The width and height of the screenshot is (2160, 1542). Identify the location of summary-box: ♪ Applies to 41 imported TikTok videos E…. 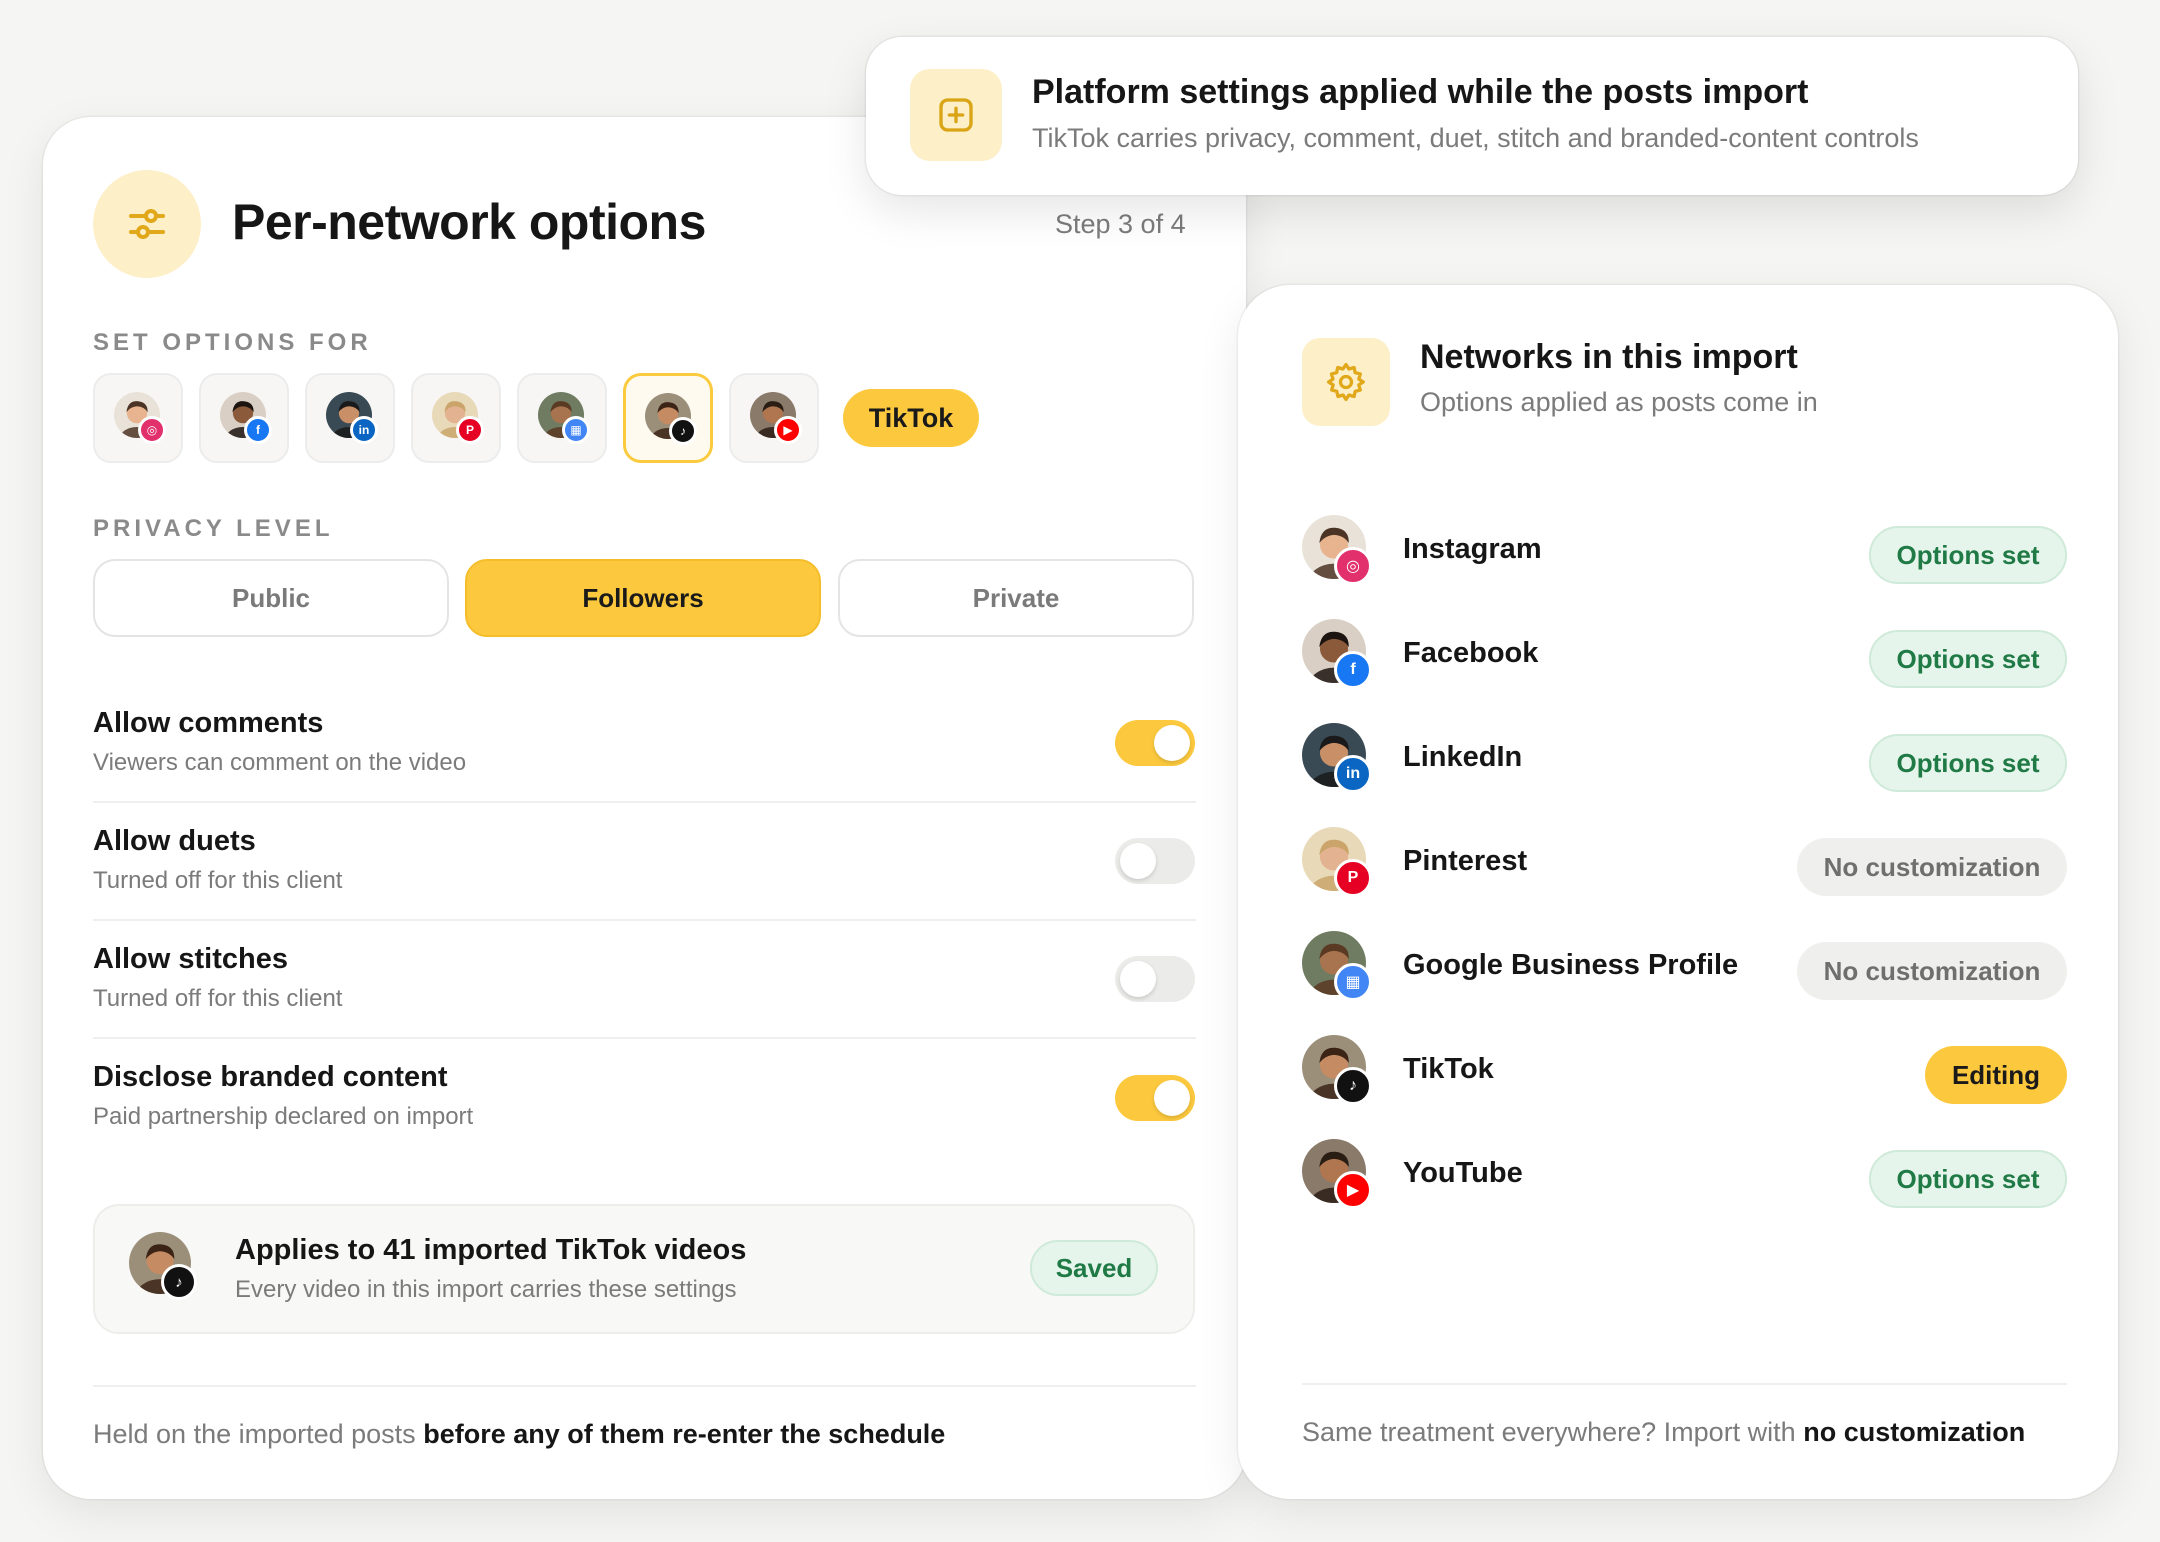
(644, 1269).